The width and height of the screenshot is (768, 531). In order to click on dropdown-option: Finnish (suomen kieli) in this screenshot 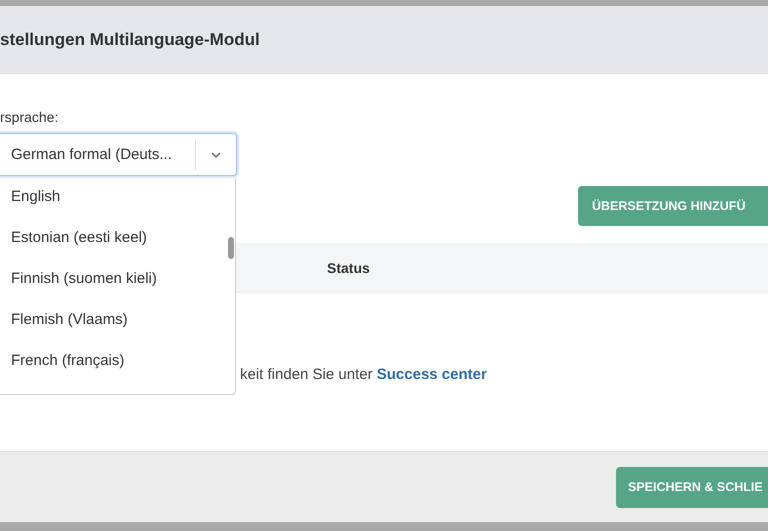, I will do `click(117, 280)`.